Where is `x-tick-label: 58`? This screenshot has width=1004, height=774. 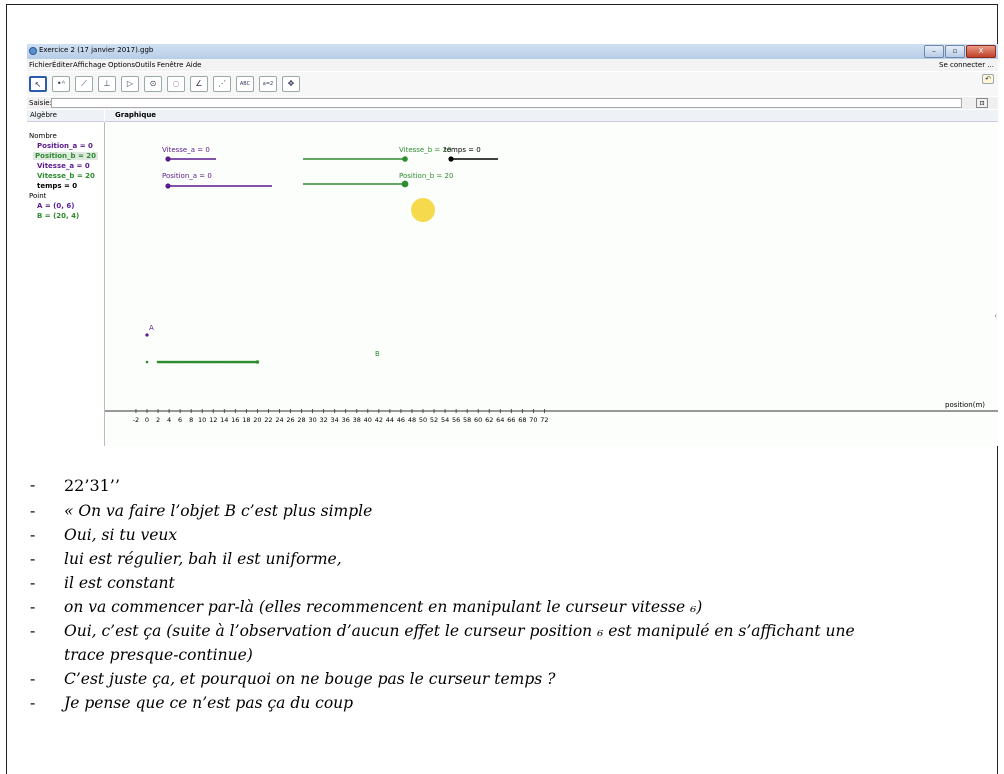
x-tick-label: 58 is located at coordinates (467, 420).